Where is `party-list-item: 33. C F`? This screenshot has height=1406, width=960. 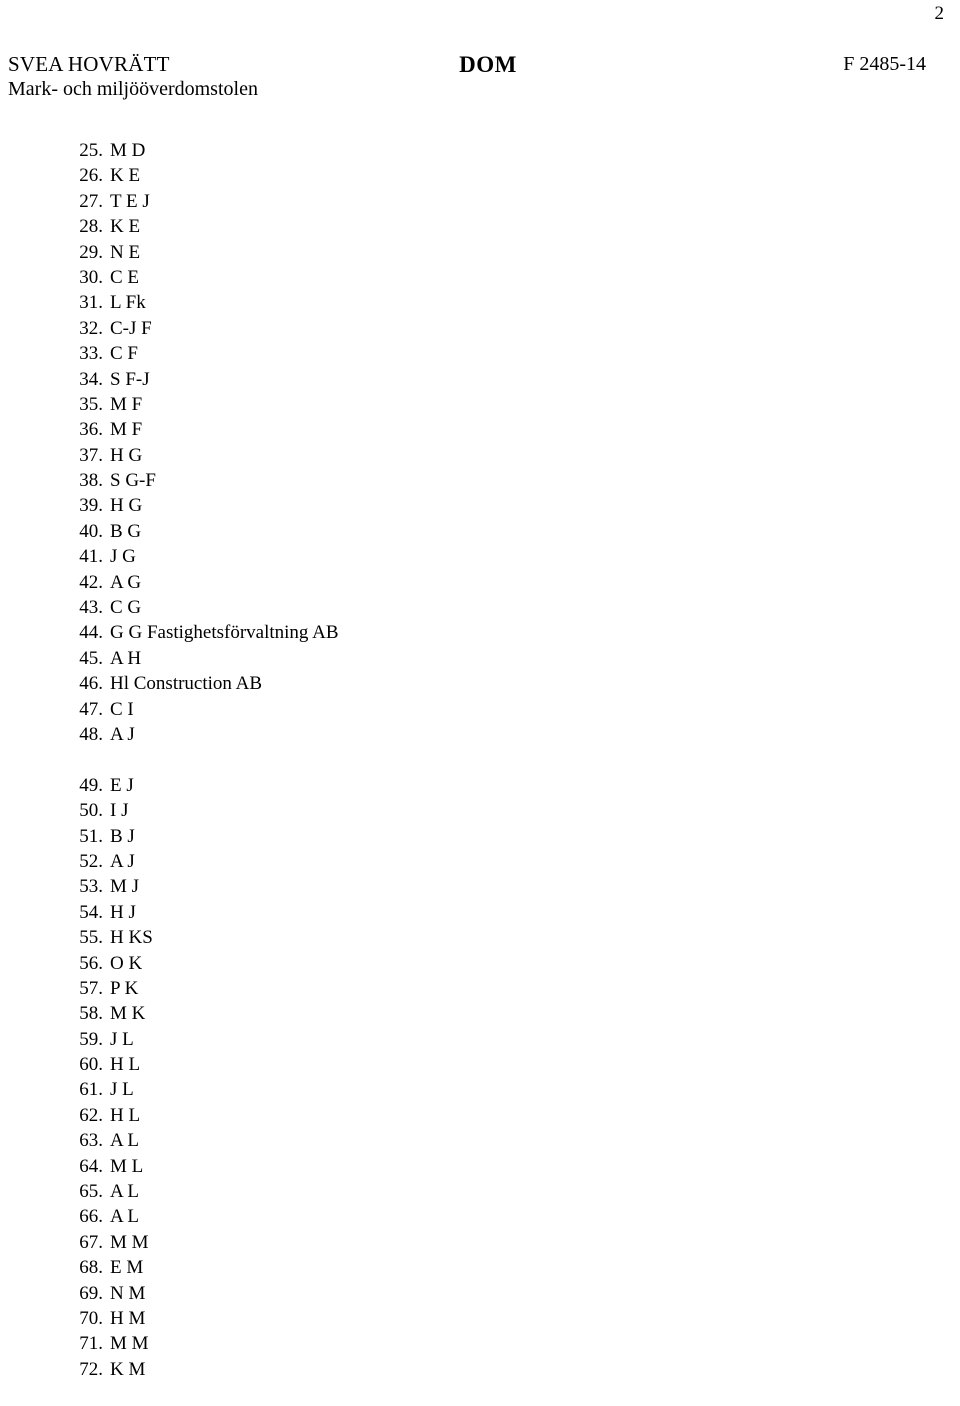 party-list-item: 33. C F is located at coordinates (480, 353).